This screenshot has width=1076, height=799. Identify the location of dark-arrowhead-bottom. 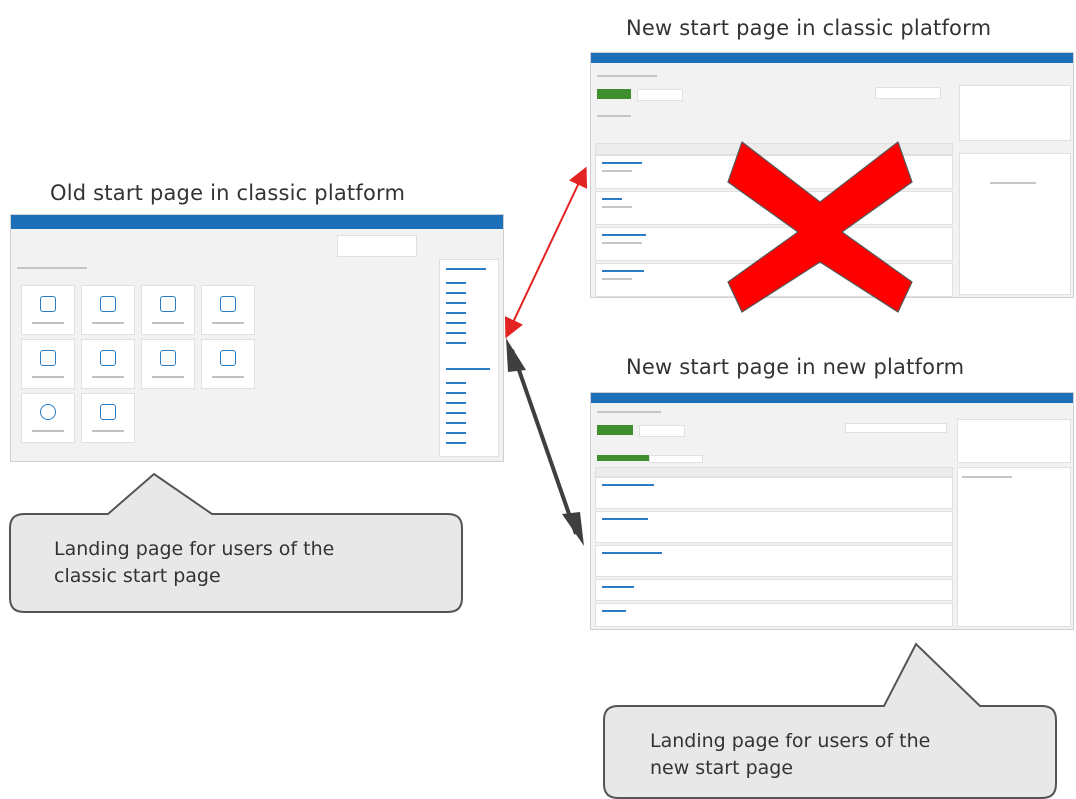
(573, 529).